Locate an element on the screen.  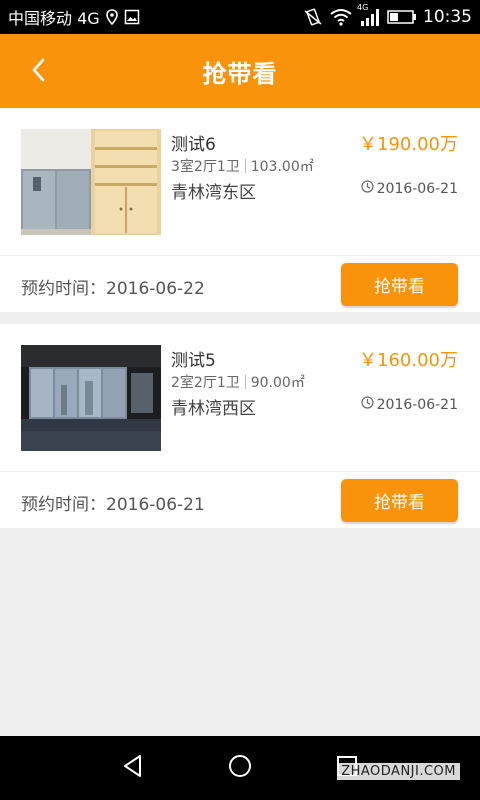
network-badge: 4G is located at coordinates (363, 7).